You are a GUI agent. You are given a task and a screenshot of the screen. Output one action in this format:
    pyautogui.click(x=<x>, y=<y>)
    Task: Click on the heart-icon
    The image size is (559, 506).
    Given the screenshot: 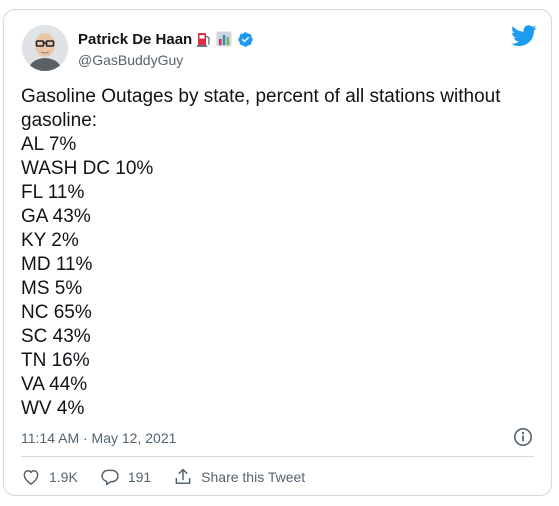 What is the action you would take?
    pyautogui.click(x=31, y=477)
    